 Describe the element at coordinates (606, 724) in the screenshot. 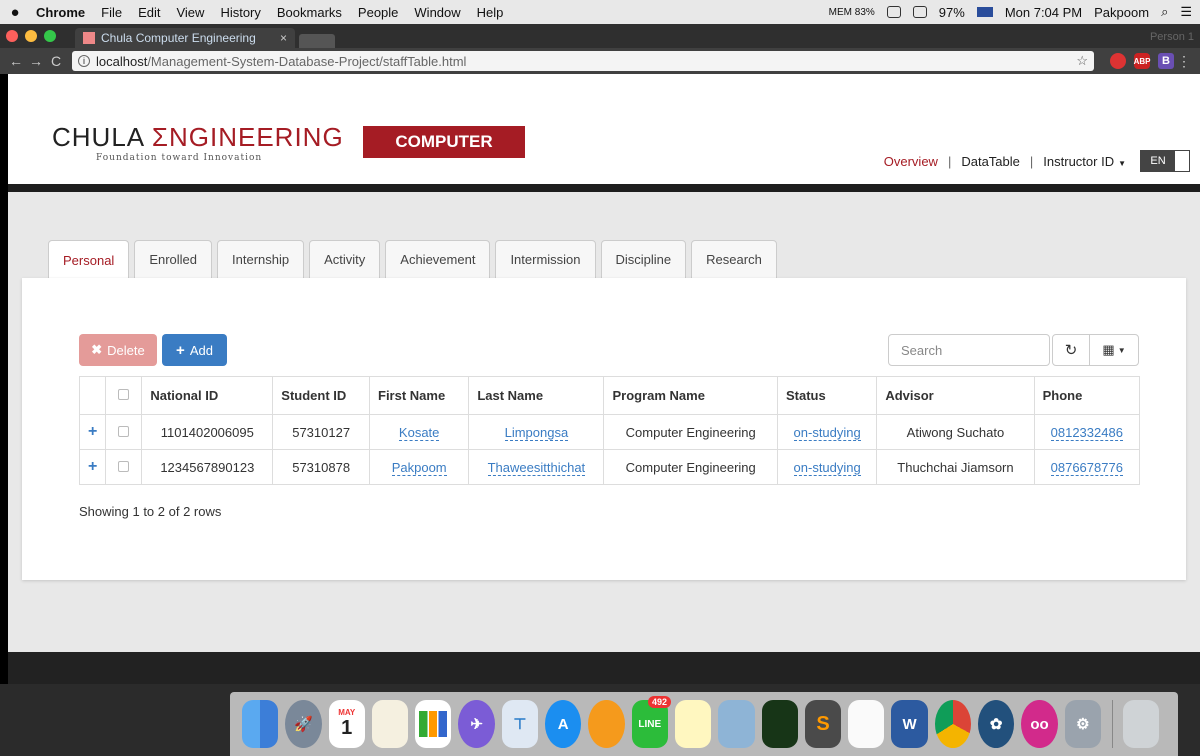

I see `ibooks-icon` at that location.